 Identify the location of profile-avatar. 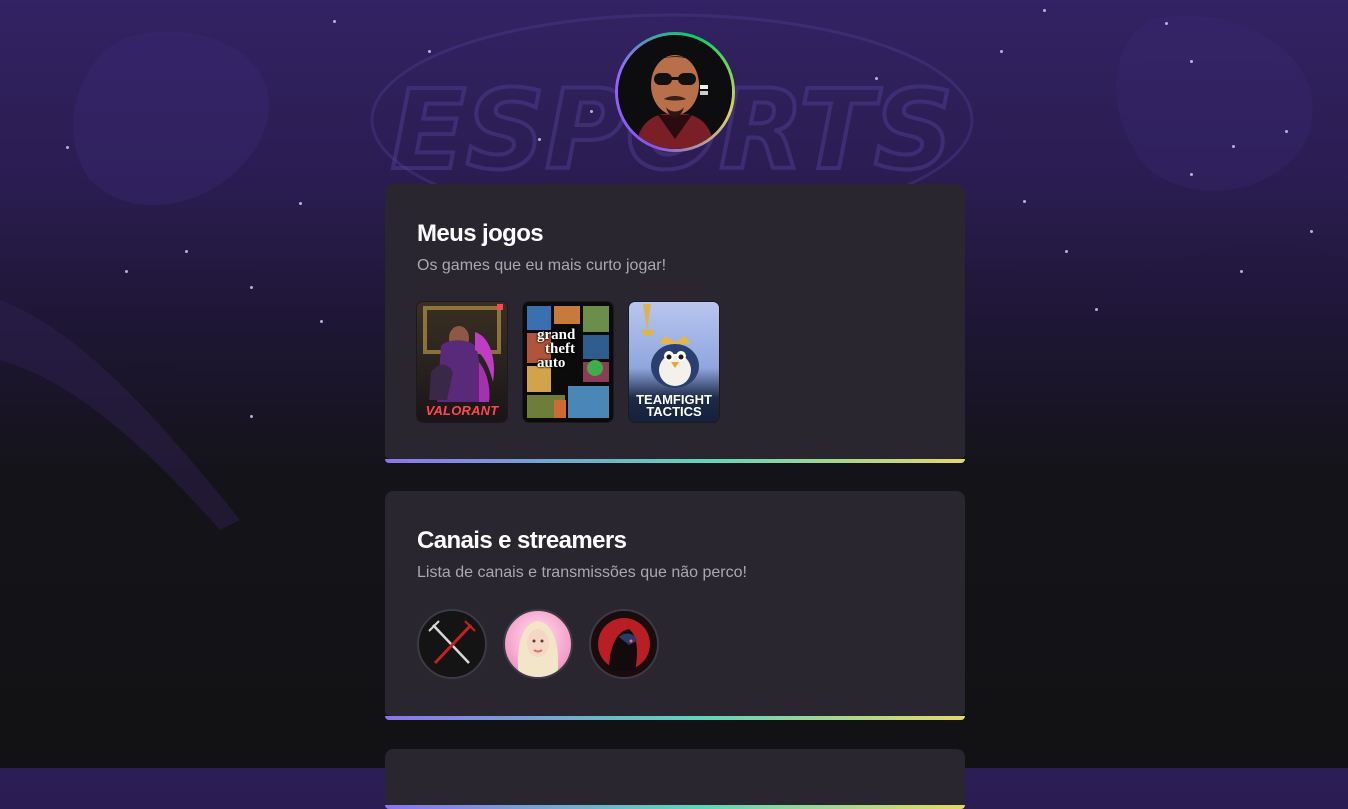
(675, 92).